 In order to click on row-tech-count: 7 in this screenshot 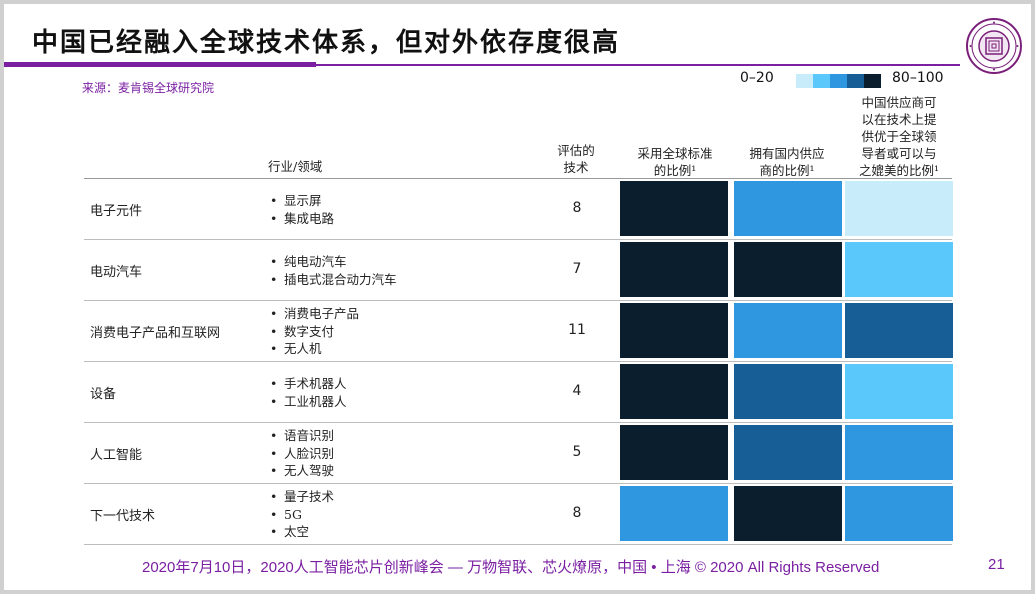, I will do `click(577, 269)`.